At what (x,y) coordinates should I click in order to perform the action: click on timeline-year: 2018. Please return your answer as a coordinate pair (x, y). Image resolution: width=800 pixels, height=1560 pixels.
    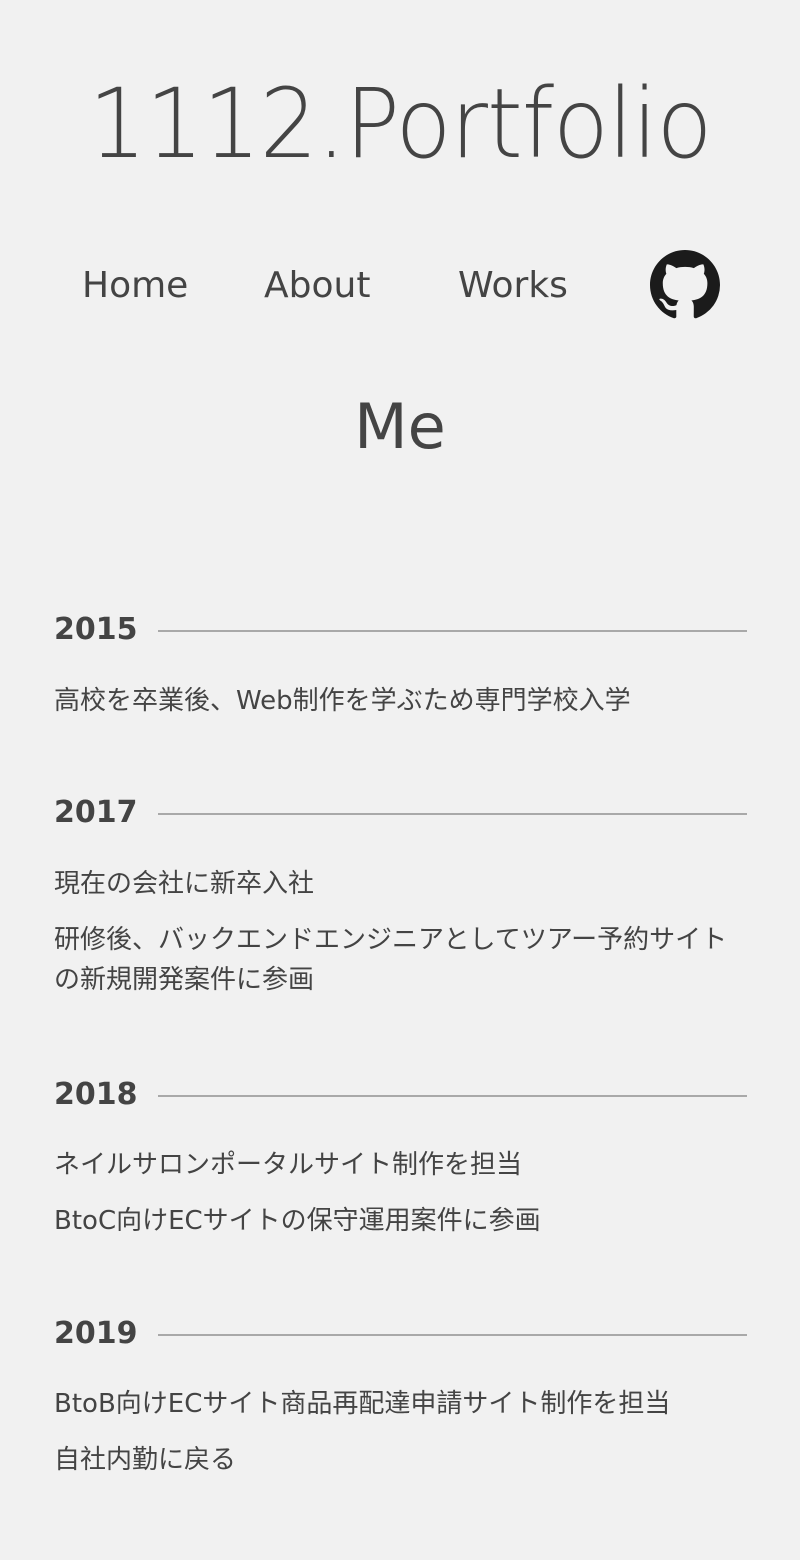
    Looking at the image, I should click on (96, 1094).